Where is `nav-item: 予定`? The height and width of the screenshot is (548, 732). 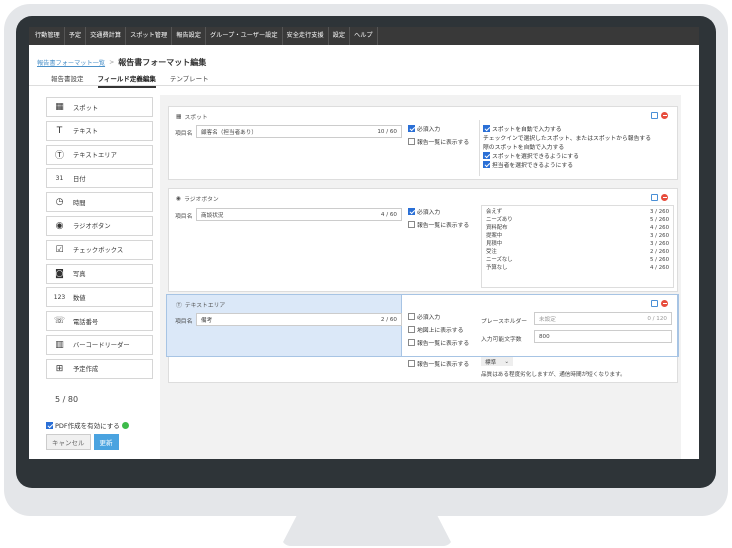 nav-item: 予定 is located at coordinates (76, 36).